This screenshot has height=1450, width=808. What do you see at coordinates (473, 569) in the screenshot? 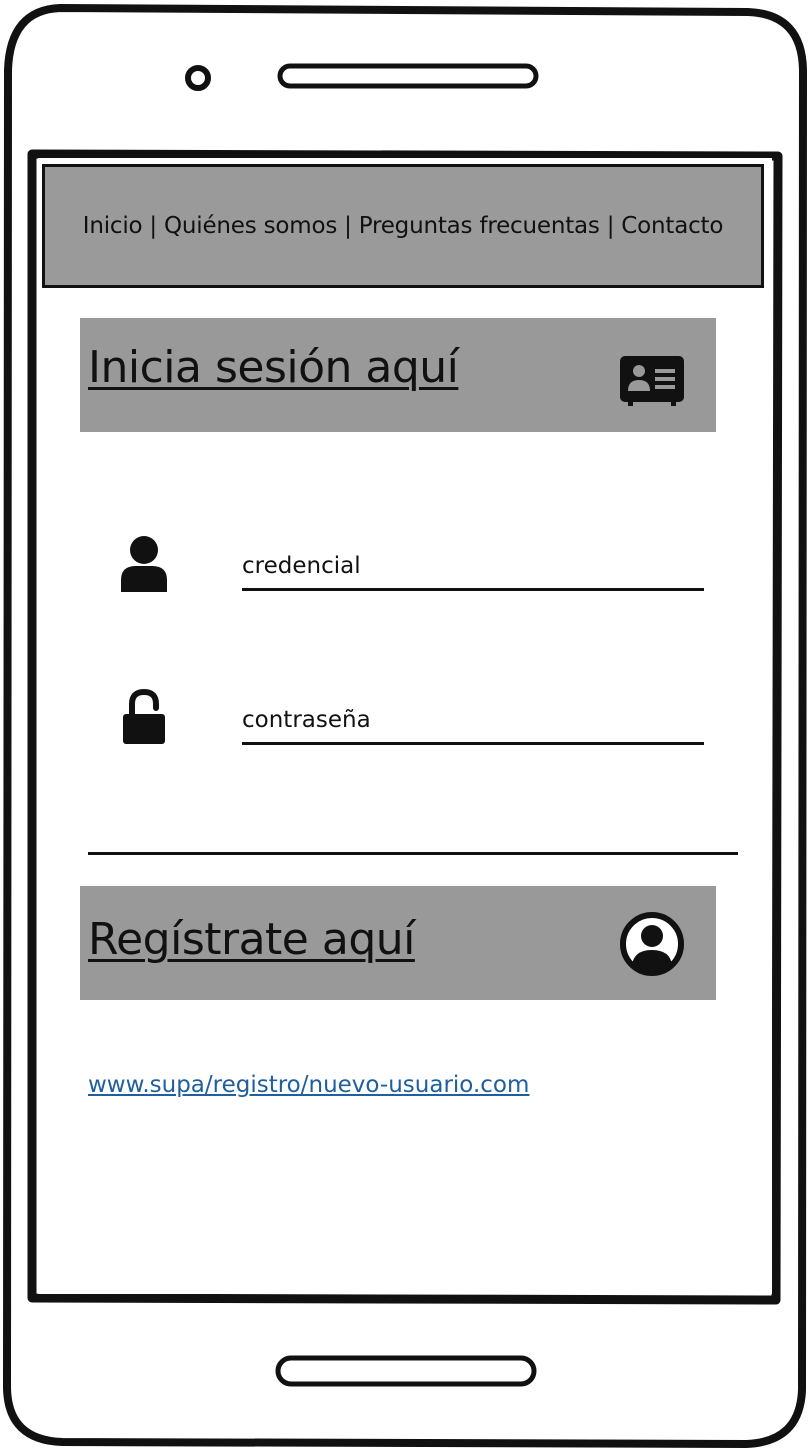
I see `credential-input` at bounding box center [473, 569].